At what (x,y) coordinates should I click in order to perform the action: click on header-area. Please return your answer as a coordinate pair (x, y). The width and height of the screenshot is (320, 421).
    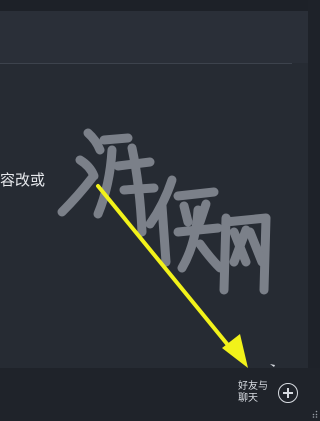
    Looking at the image, I should click on (154, 37).